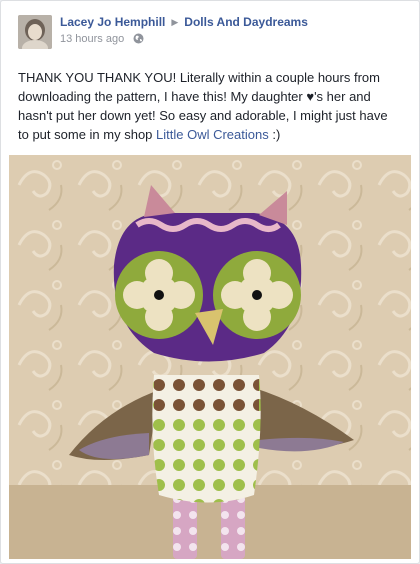 This screenshot has height=564, width=420. I want to click on author-name: Lacey Jo Hemphill, so click(112, 22).